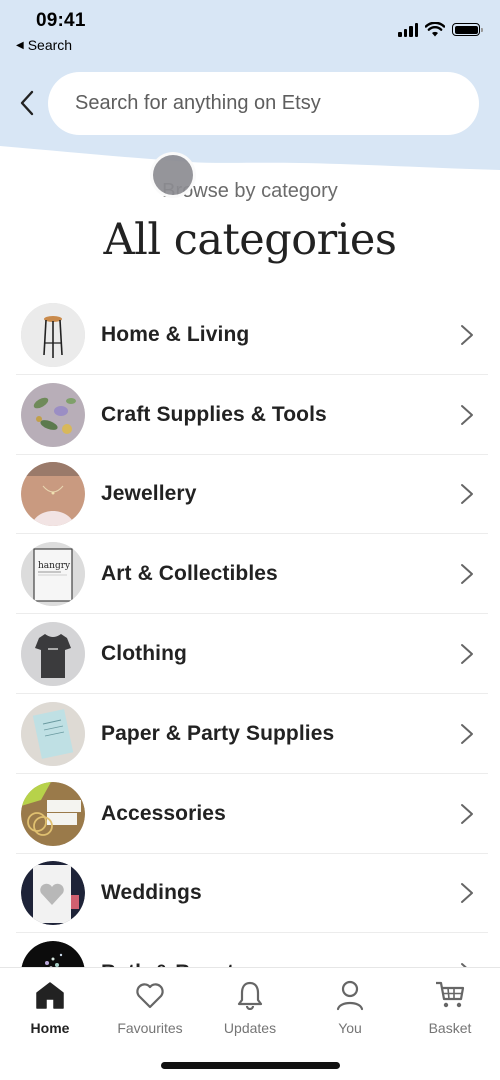  Describe the element at coordinates (163, 813) in the screenshot. I see `category-label: Accessories` at that location.